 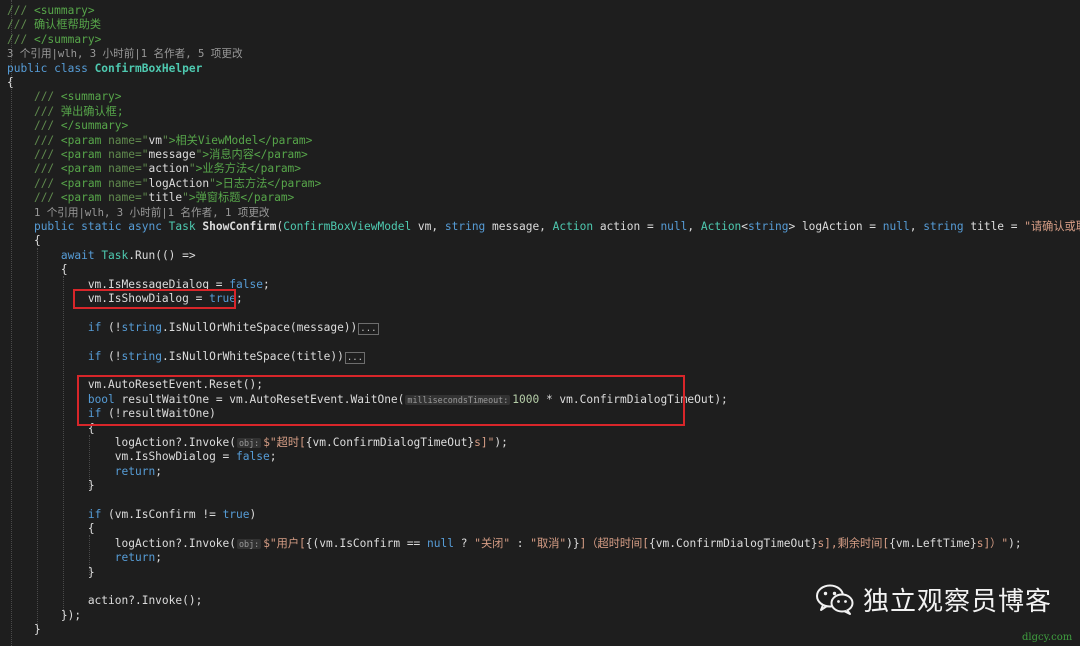 What do you see at coordinates (125, 54) in the screenshot?
I see `codelens-reference: 3 个引用|wlh, 3 小时前|1 名作者, 5 项更改` at bounding box center [125, 54].